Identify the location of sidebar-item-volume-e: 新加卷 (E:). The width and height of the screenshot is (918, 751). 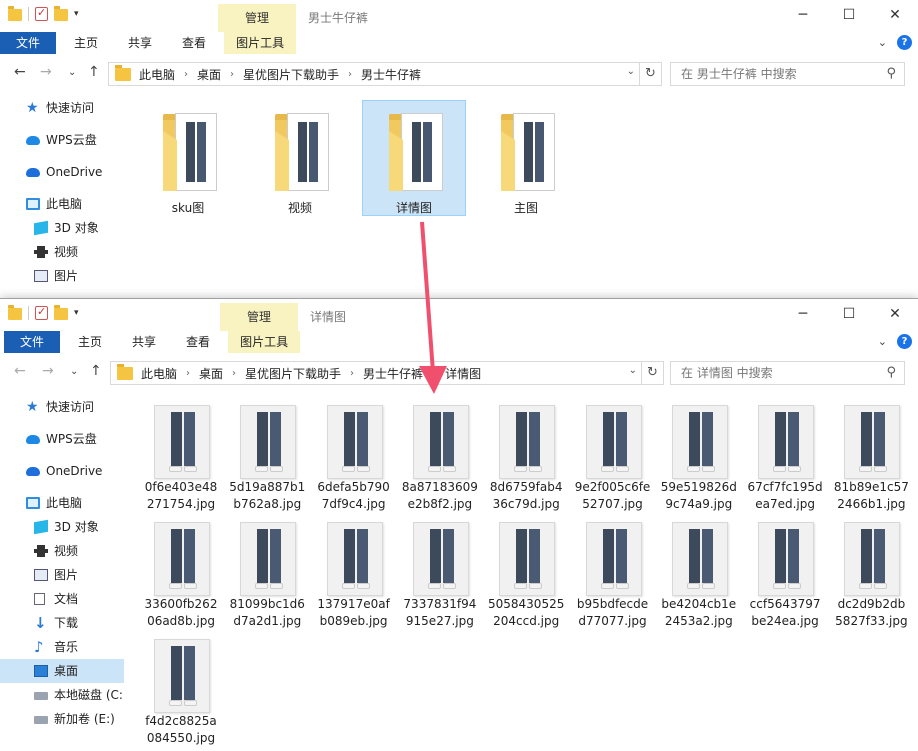
(62, 719).